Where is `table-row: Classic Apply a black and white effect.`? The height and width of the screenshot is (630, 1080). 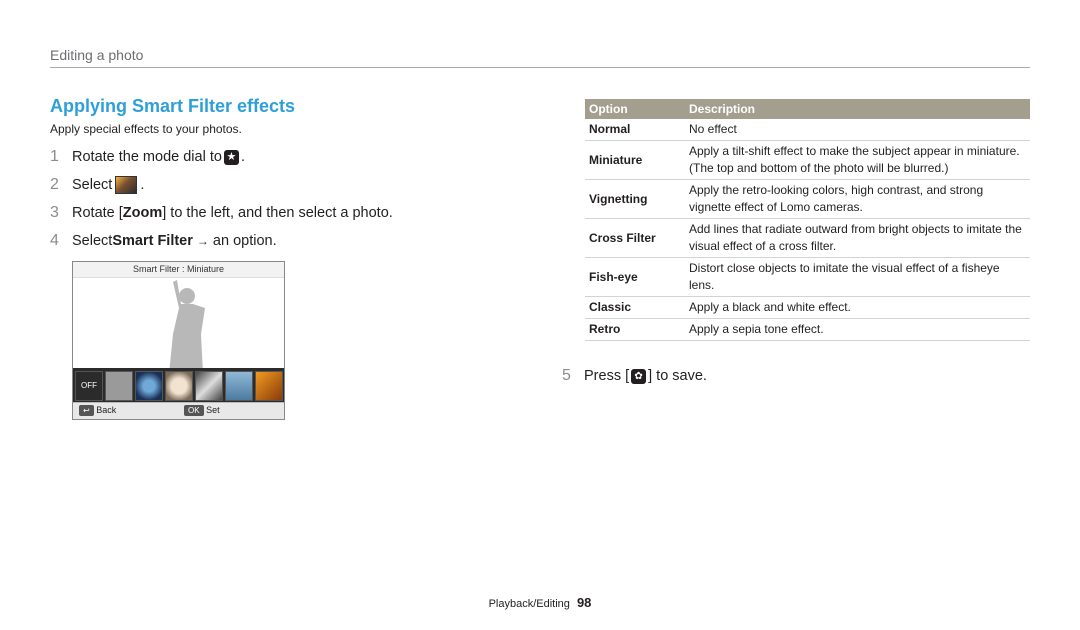
table-row: Classic Apply a black and white effect. is located at coordinates (807, 307).